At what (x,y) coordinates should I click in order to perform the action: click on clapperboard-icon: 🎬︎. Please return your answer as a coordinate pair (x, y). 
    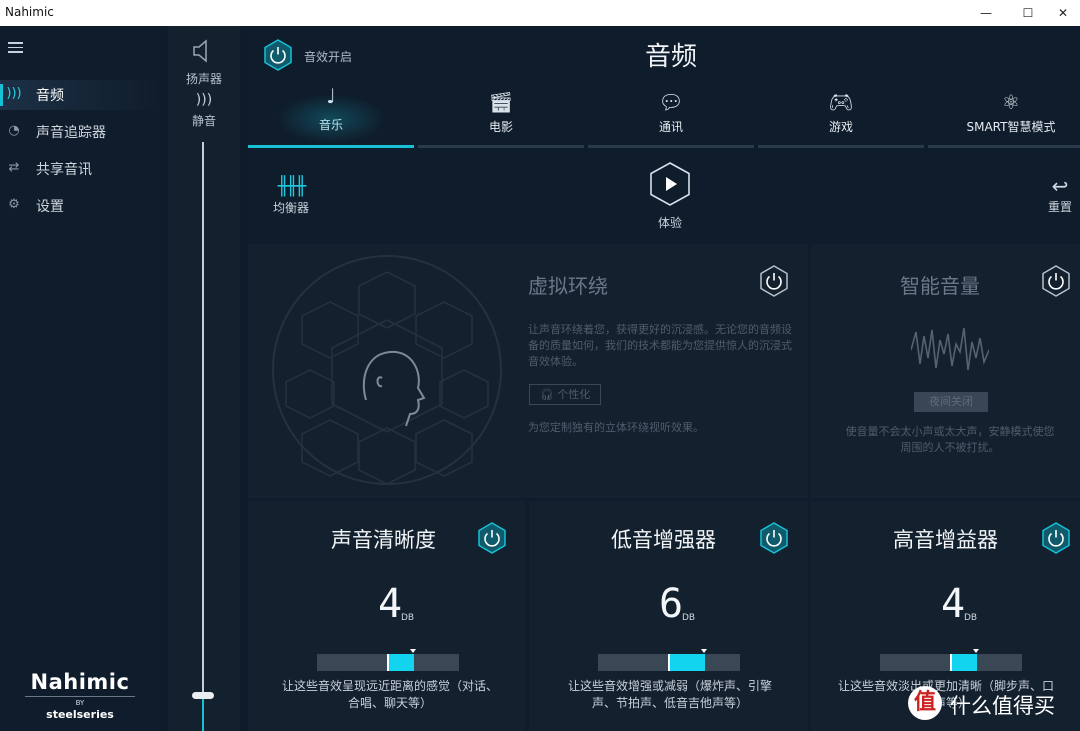
    Looking at the image, I should click on (501, 102).